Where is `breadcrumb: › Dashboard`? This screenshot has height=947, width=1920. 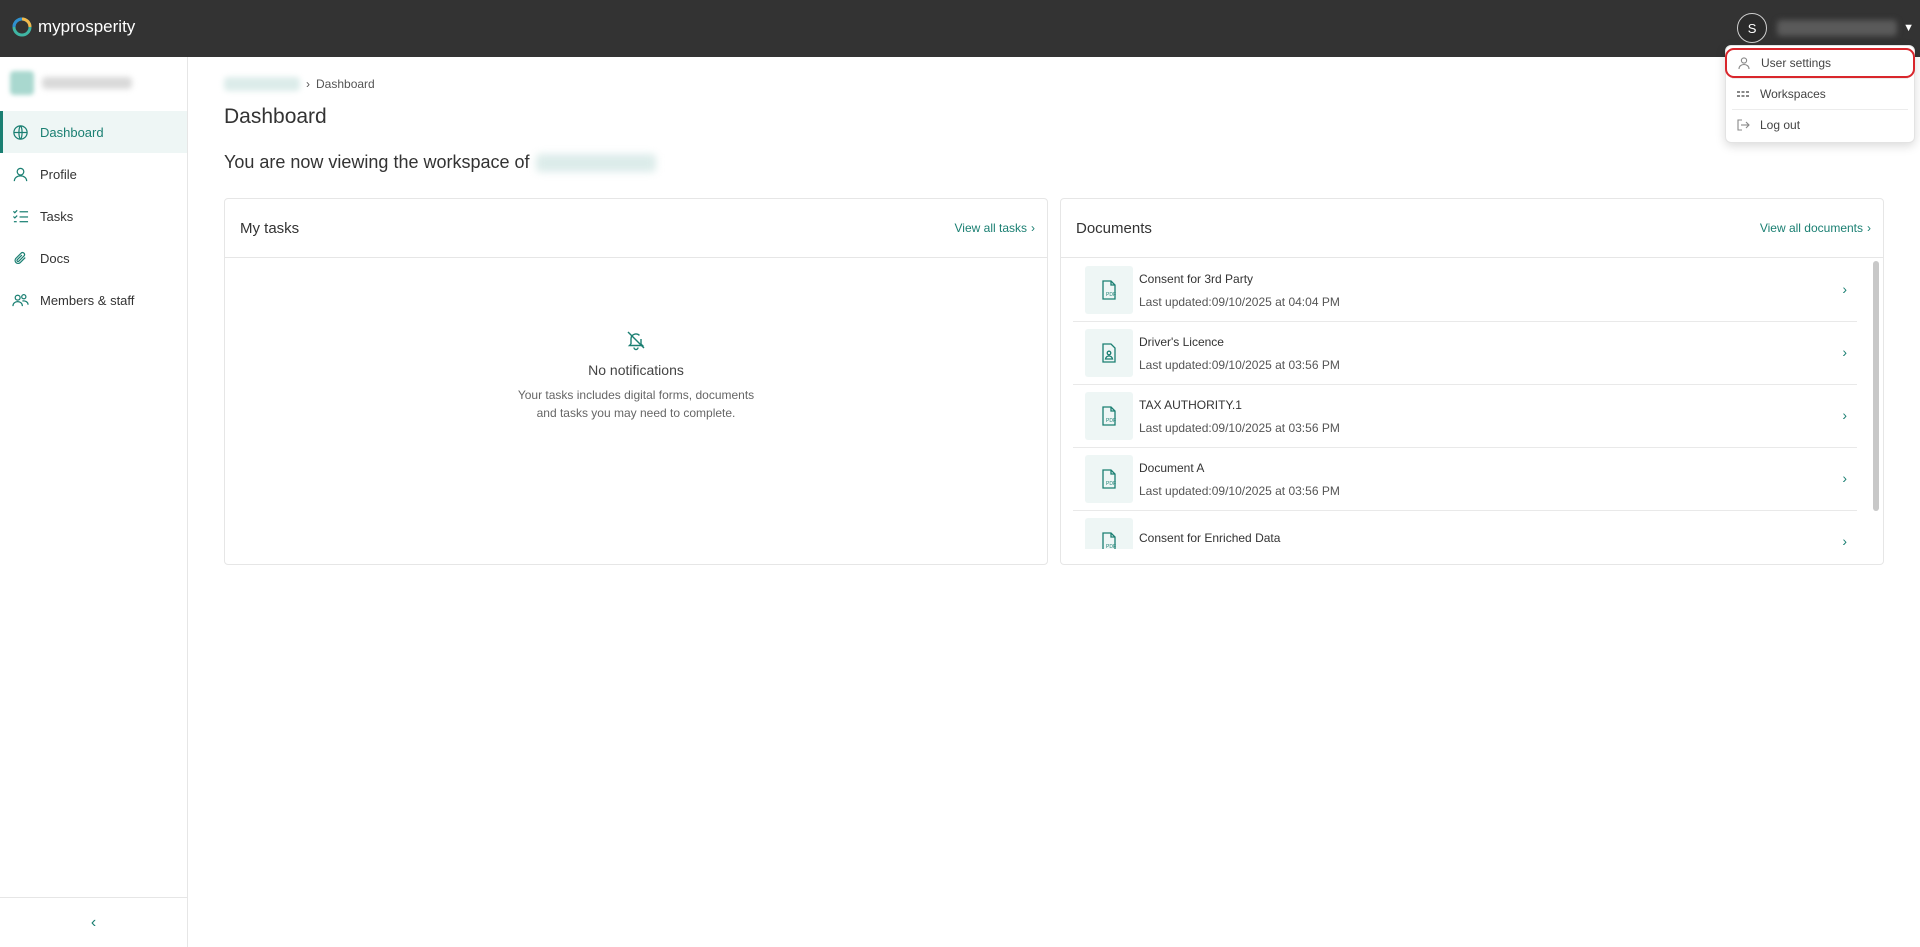
breadcrumb: › Dashboard is located at coordinates (299, 84).